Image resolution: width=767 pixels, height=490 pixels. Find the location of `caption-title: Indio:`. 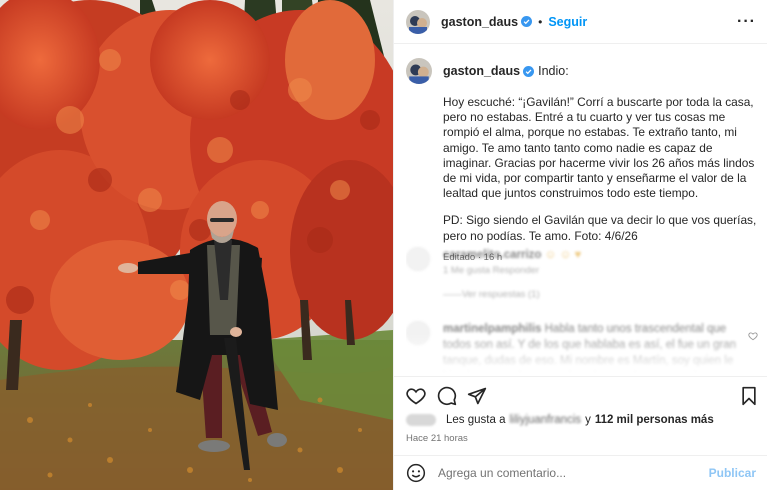

caption-title: Indio: is located at coordinates (553, 71).